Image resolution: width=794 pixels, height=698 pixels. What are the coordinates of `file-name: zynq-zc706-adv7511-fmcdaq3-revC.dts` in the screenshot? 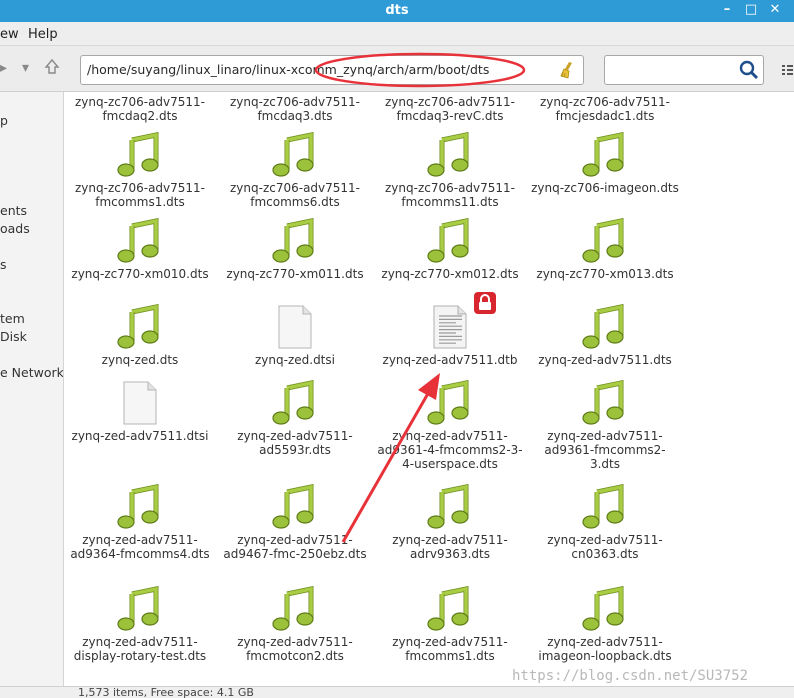 It's located at (450, 109).